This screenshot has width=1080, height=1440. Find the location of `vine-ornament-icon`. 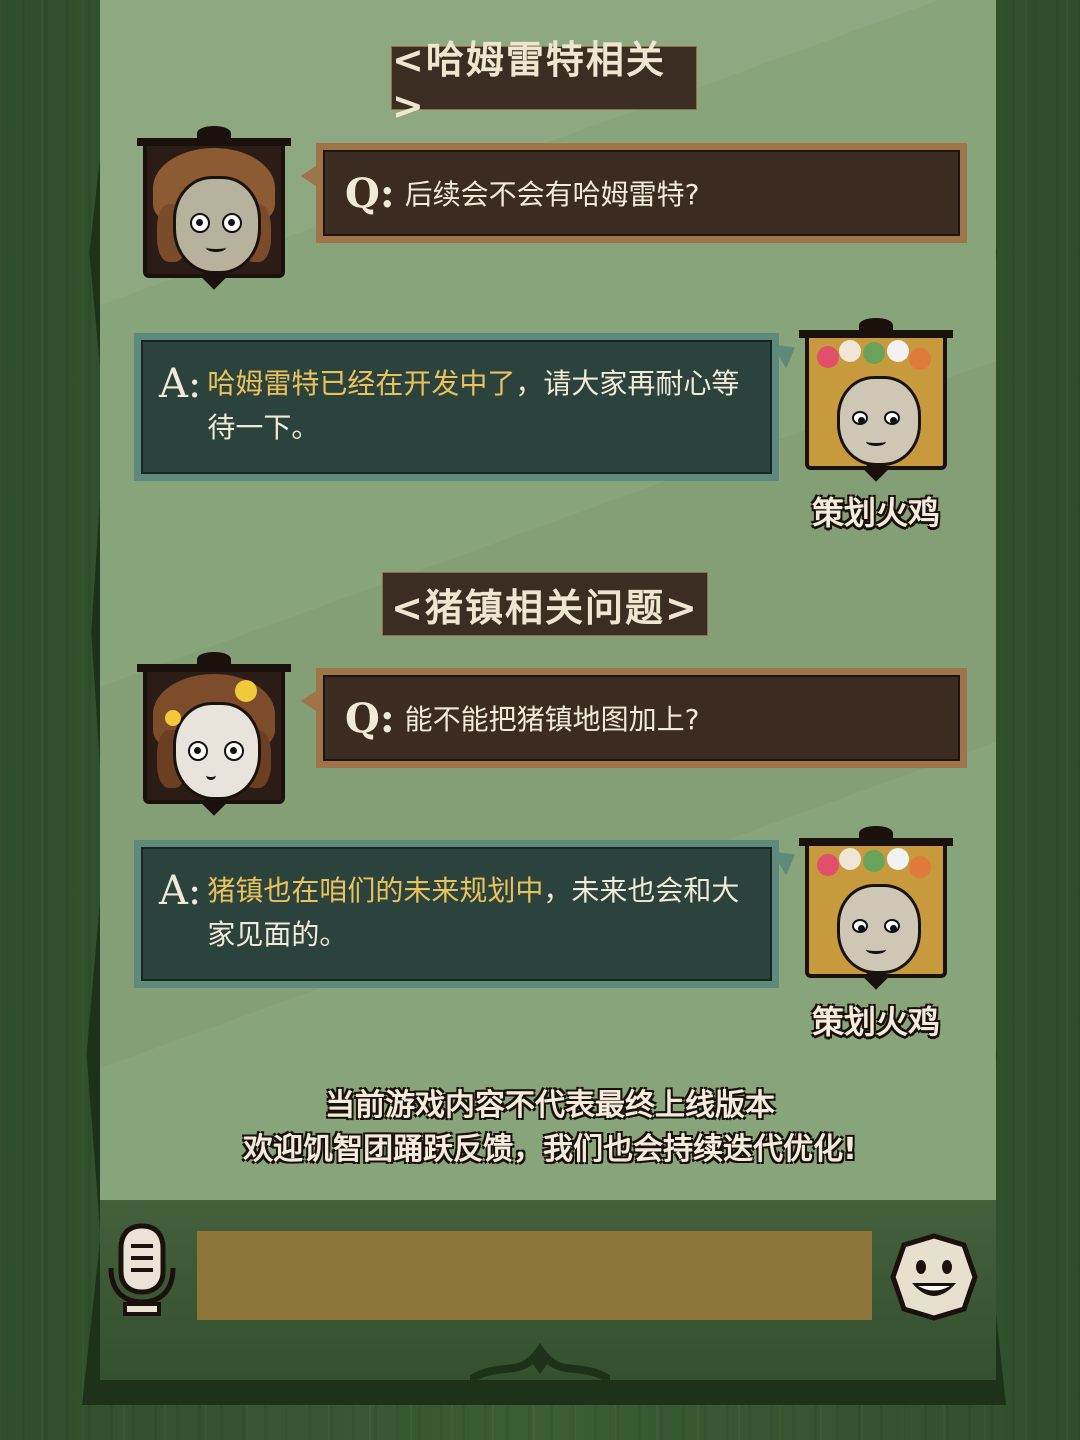

vine-ornament-icon is located at coordinates (540, 1363).